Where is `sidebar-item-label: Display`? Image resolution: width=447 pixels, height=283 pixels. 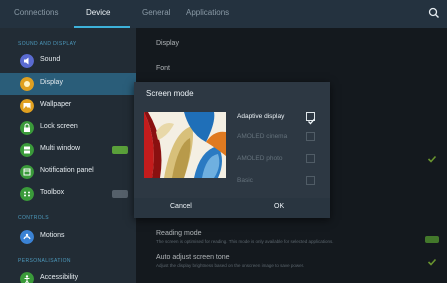
sidebar-item-label: Display is located at coordinates (51, 82).